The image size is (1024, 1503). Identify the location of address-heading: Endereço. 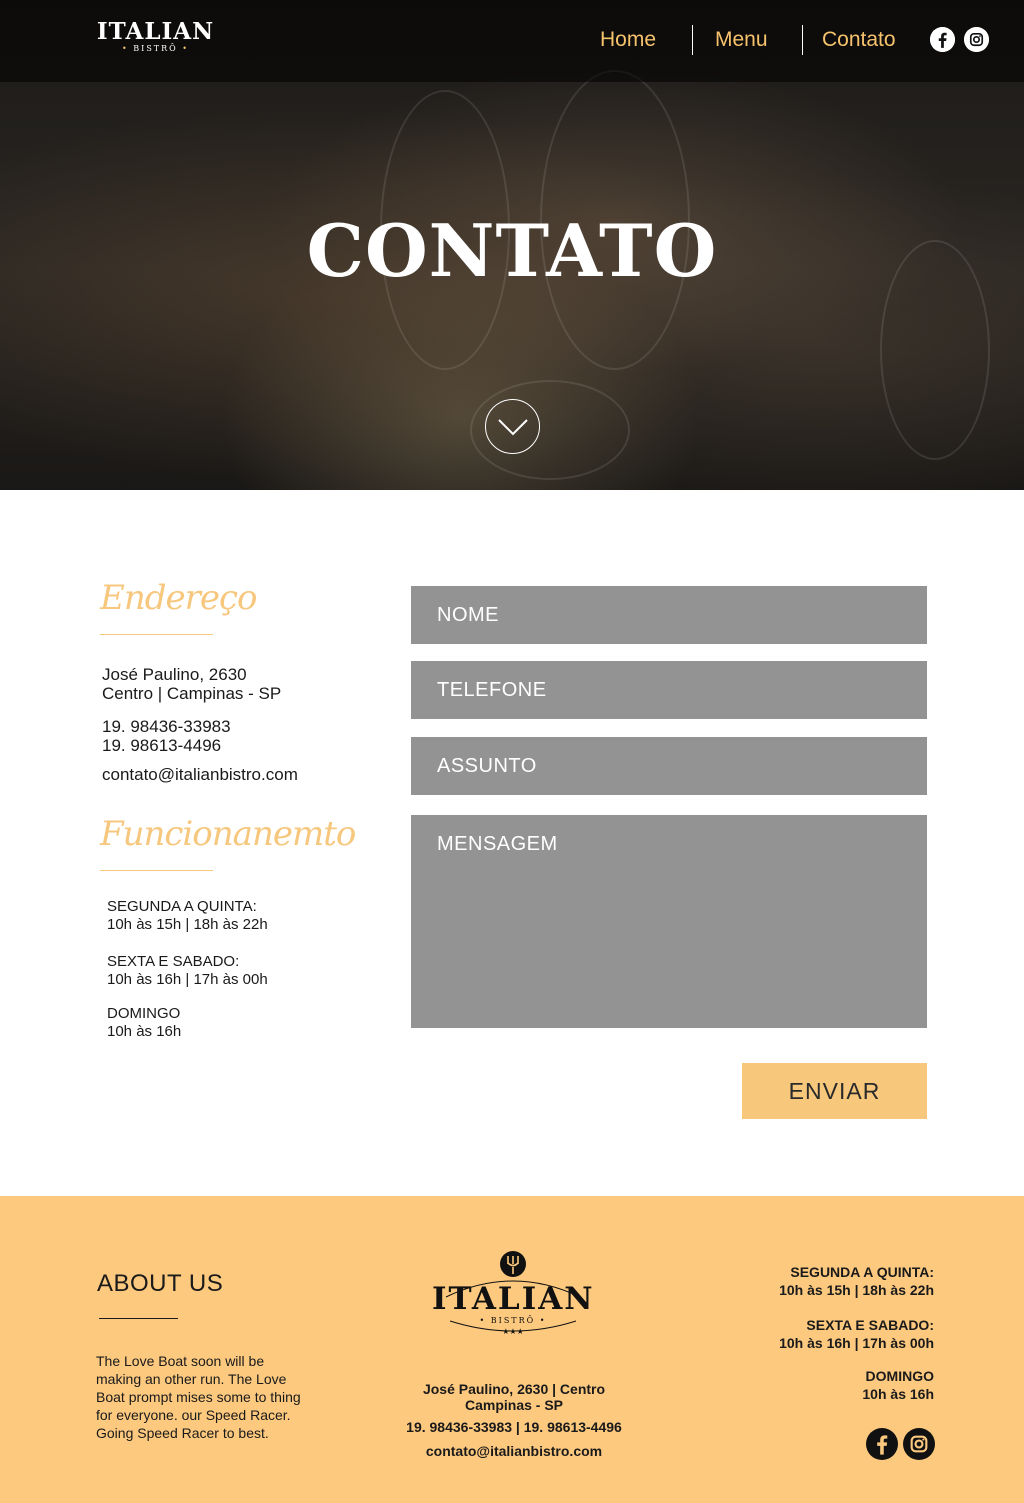
(178, 598).